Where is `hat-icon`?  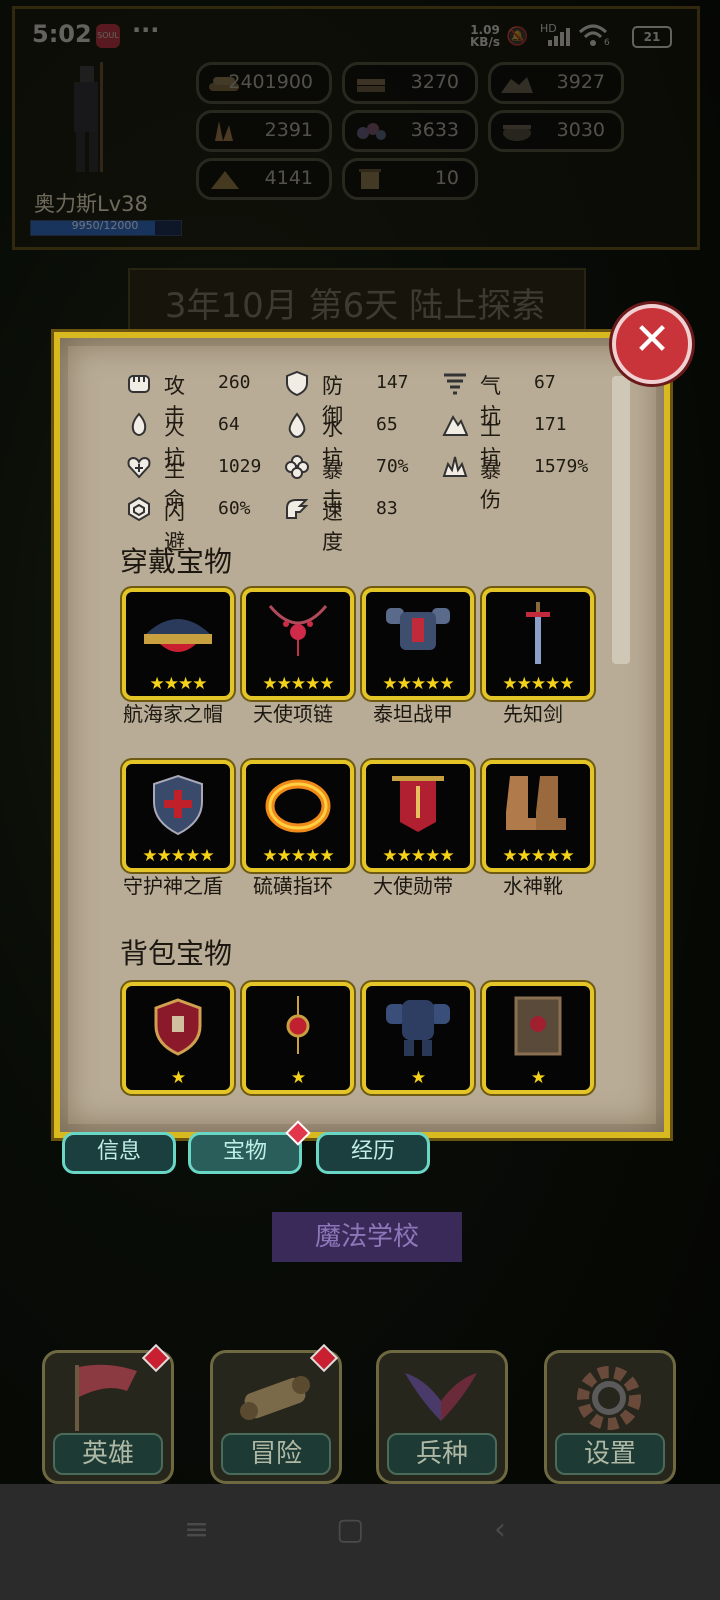
hat-icon is located at coordinates (178, 635).